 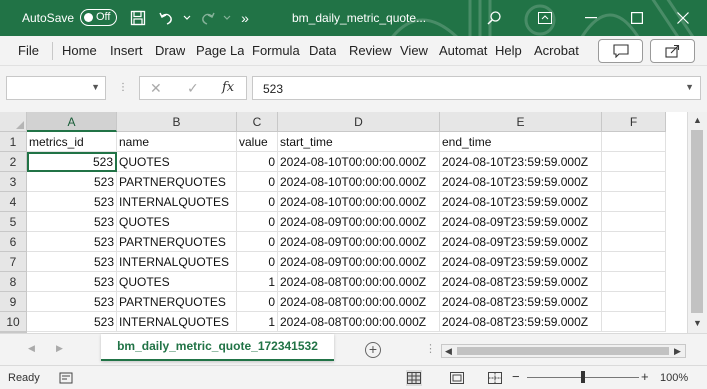 I want to click on redo-dropdown-icon, so click(x=227, y=18).